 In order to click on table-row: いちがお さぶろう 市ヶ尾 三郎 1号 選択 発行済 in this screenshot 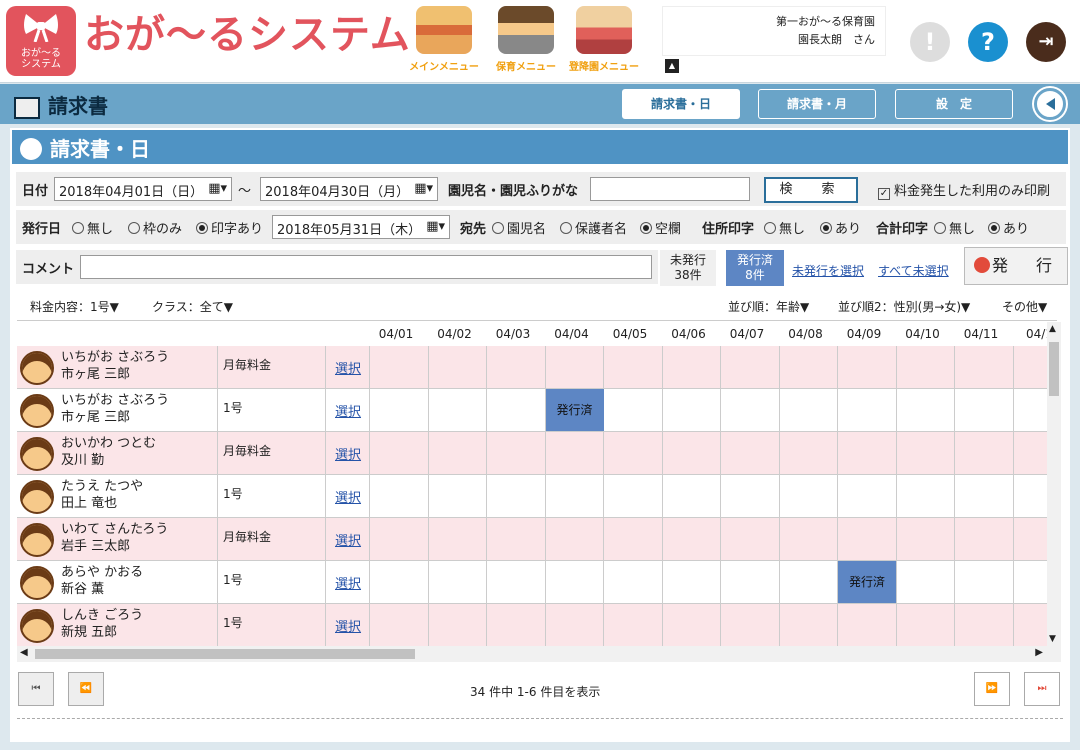, I will do `click(532, 410)`.